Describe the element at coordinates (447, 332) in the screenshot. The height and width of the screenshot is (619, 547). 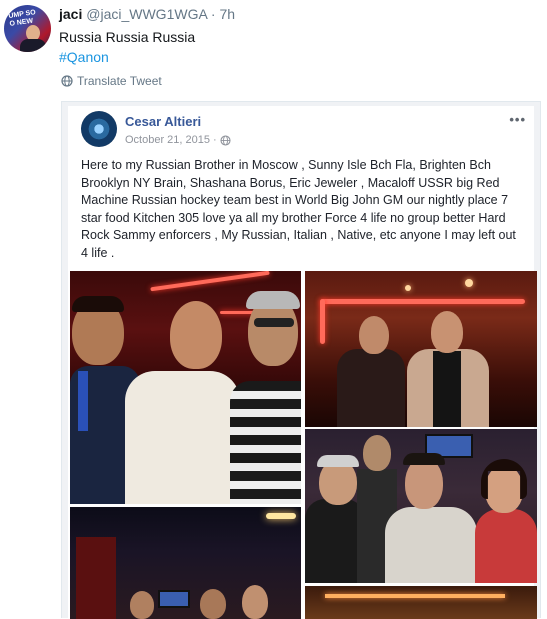
I see `person-right-head` at that location.